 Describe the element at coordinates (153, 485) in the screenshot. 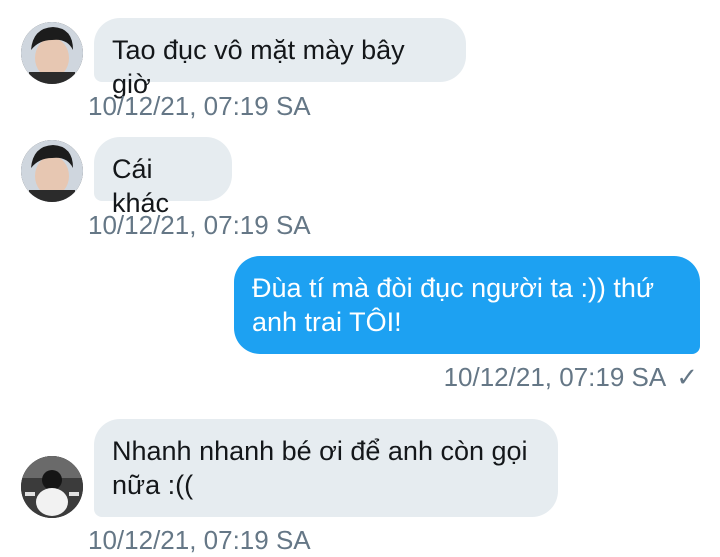

I see `message-text-line: nữa :((` at that location.